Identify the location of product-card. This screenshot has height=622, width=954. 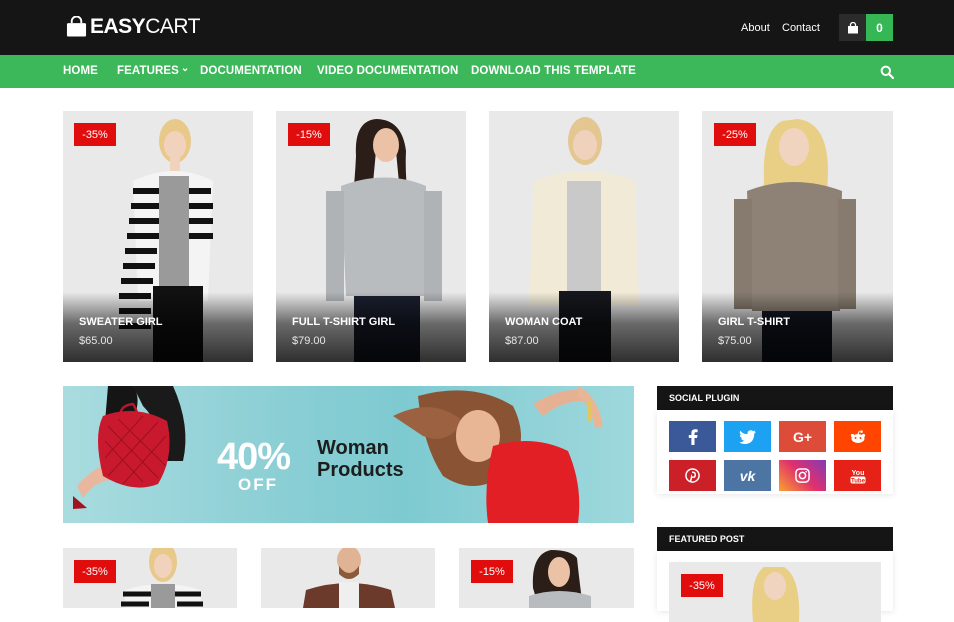
(348, 578).